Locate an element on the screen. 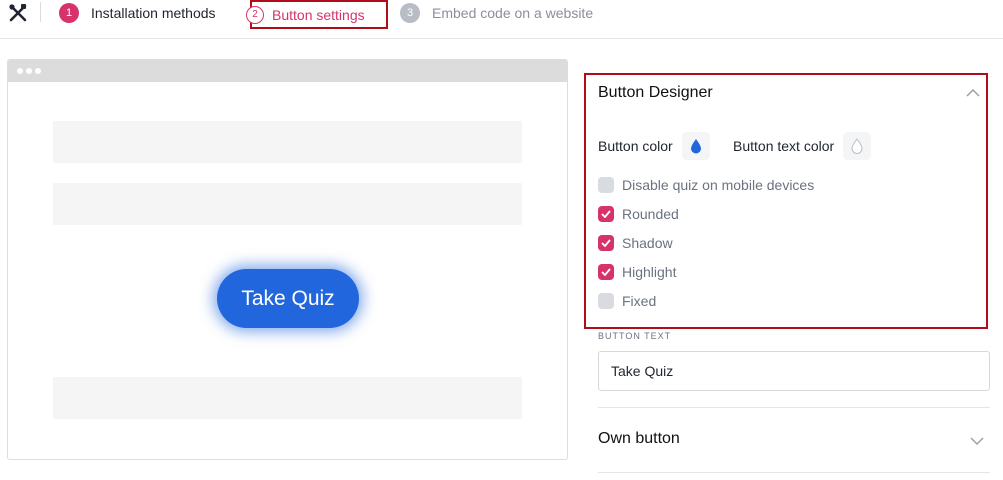 The height and width of the screenshot is (480, 1003). droplet-icon is located at coordinates (695, 146).